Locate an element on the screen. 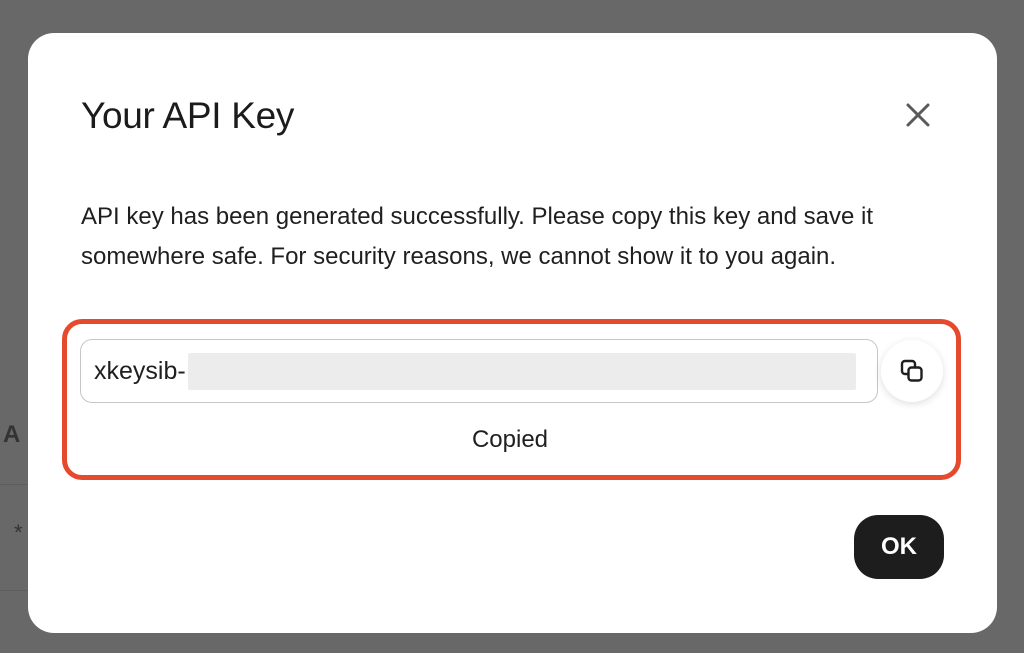 The height and width of the screenshot is (653, 1024). close-button is located at coordinates (918, 115).